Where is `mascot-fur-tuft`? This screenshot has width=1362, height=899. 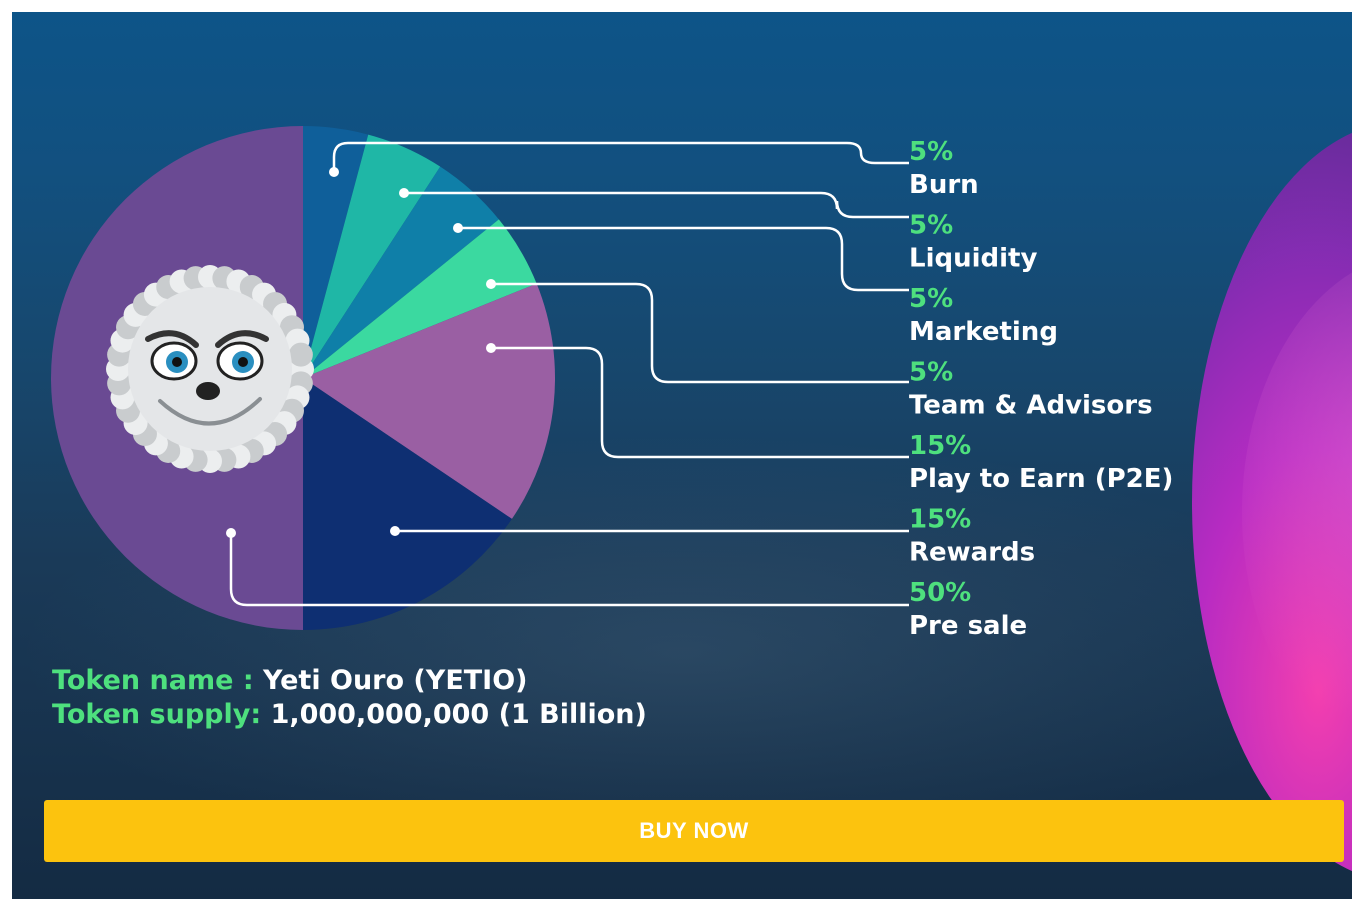
mascot-fur-tuft is located at coordinates (300, 354).